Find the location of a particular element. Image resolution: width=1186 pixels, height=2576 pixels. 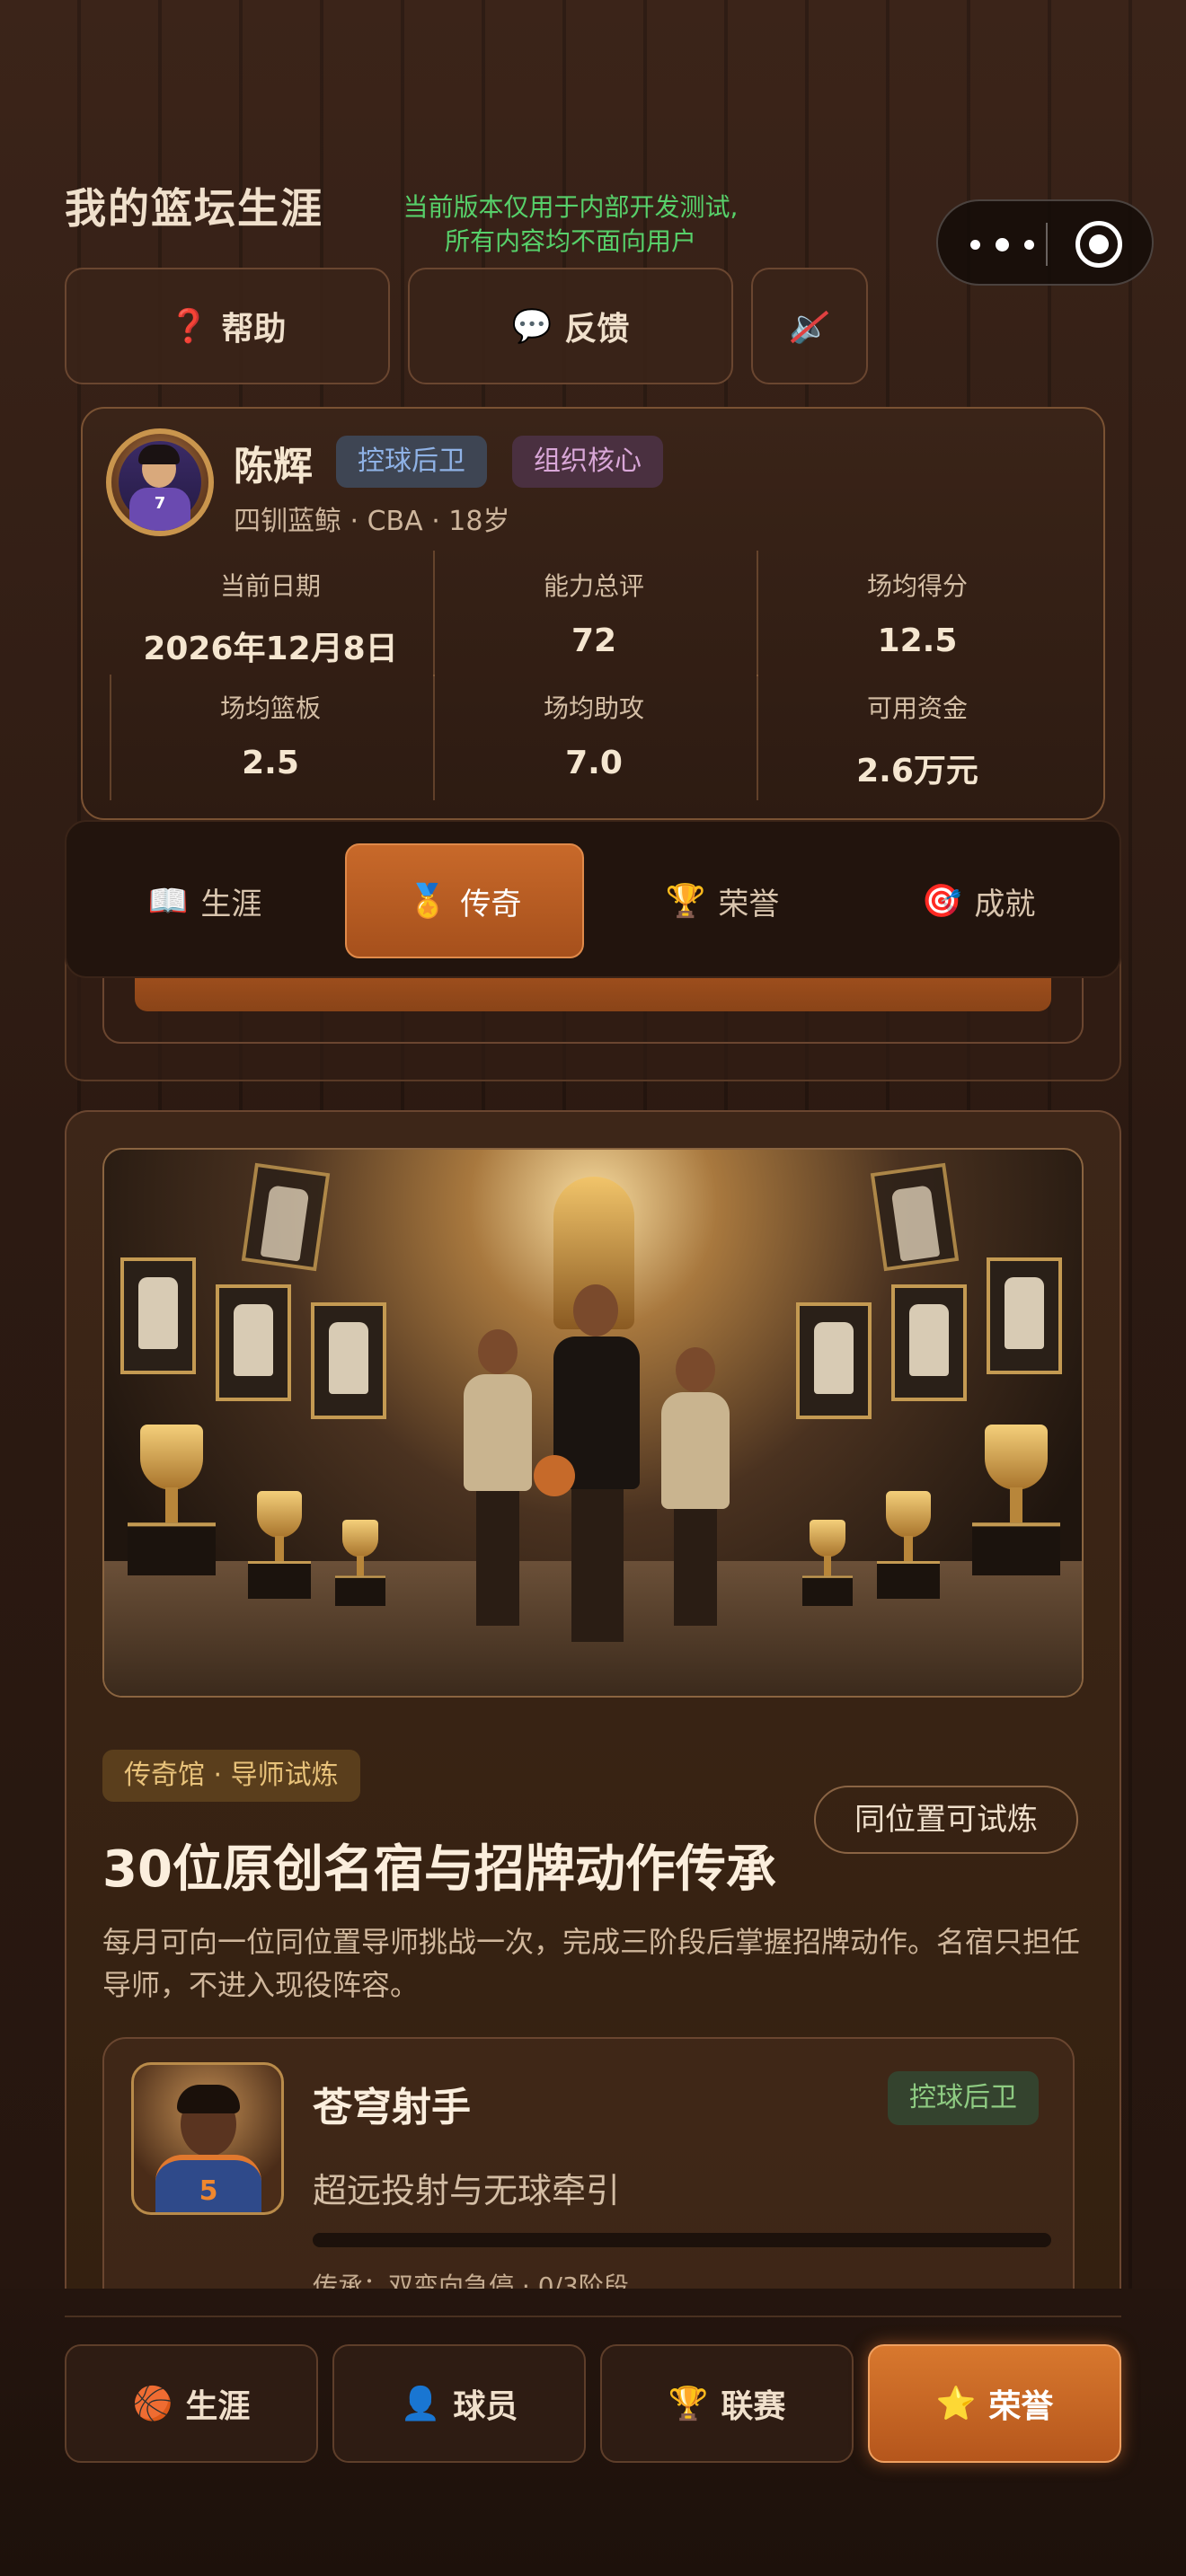

player-meta: 四钏蓝鲸 · CBA · 18岁 is located at coordinates (372, 521).